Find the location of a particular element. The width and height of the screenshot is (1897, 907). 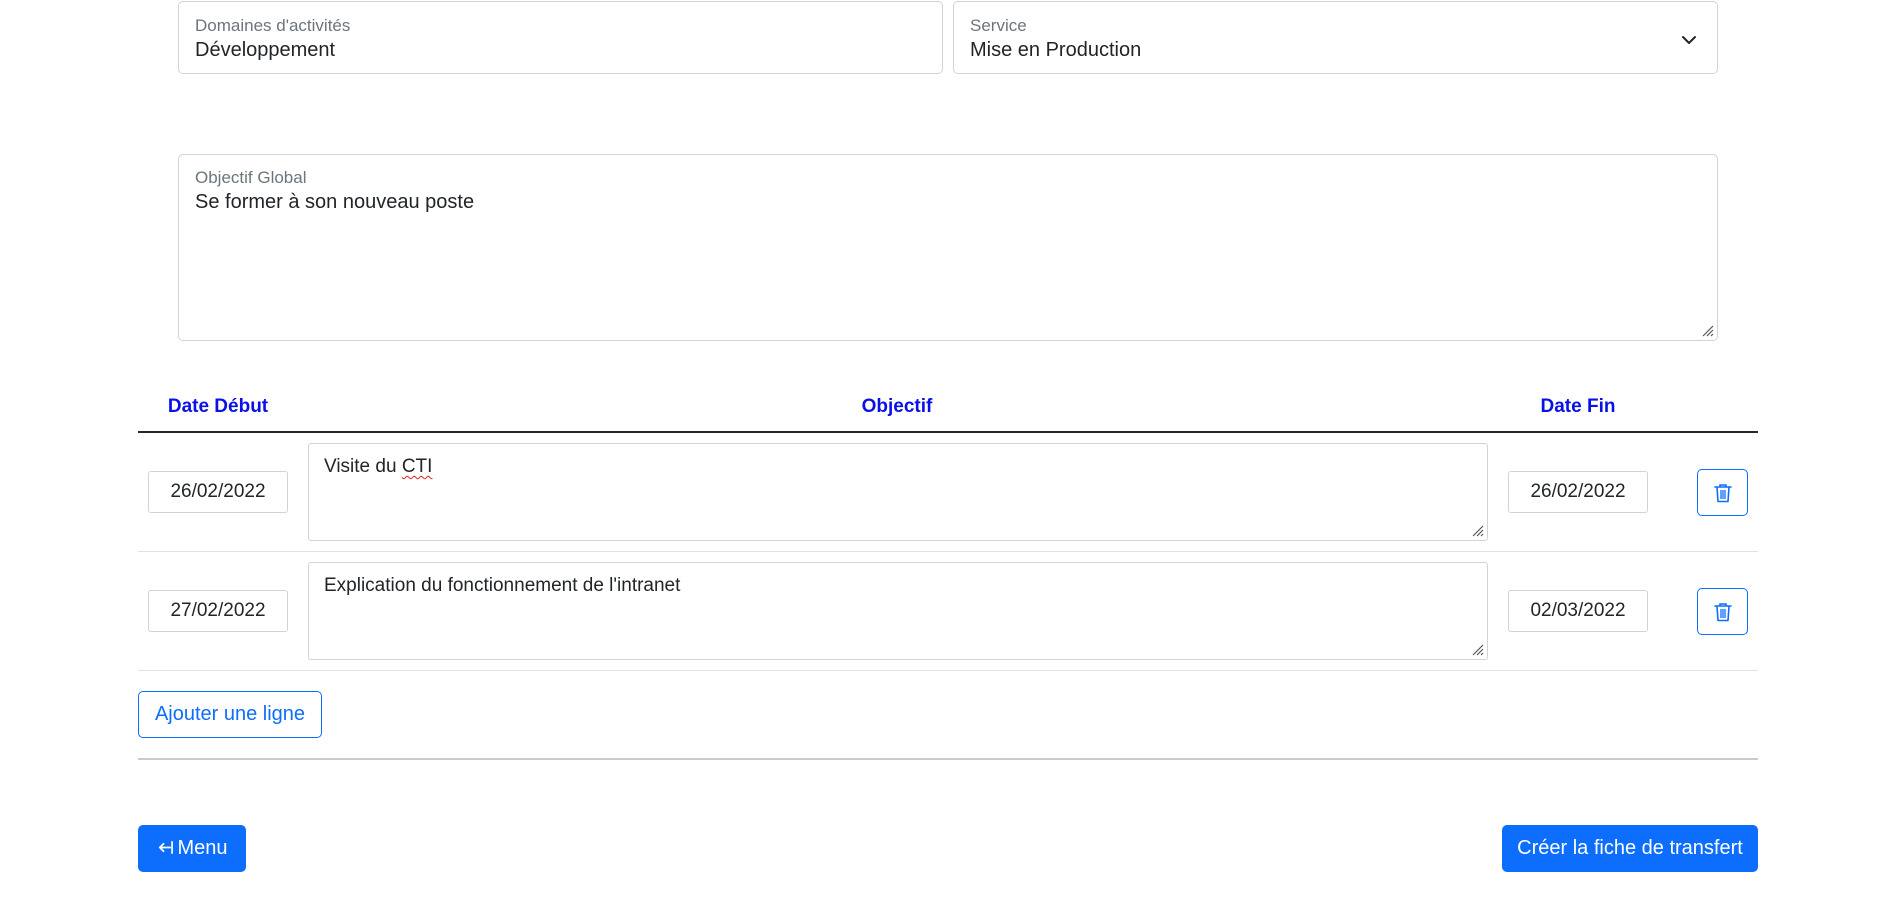

menu-label: Menu is located at coordinates (202, 848).